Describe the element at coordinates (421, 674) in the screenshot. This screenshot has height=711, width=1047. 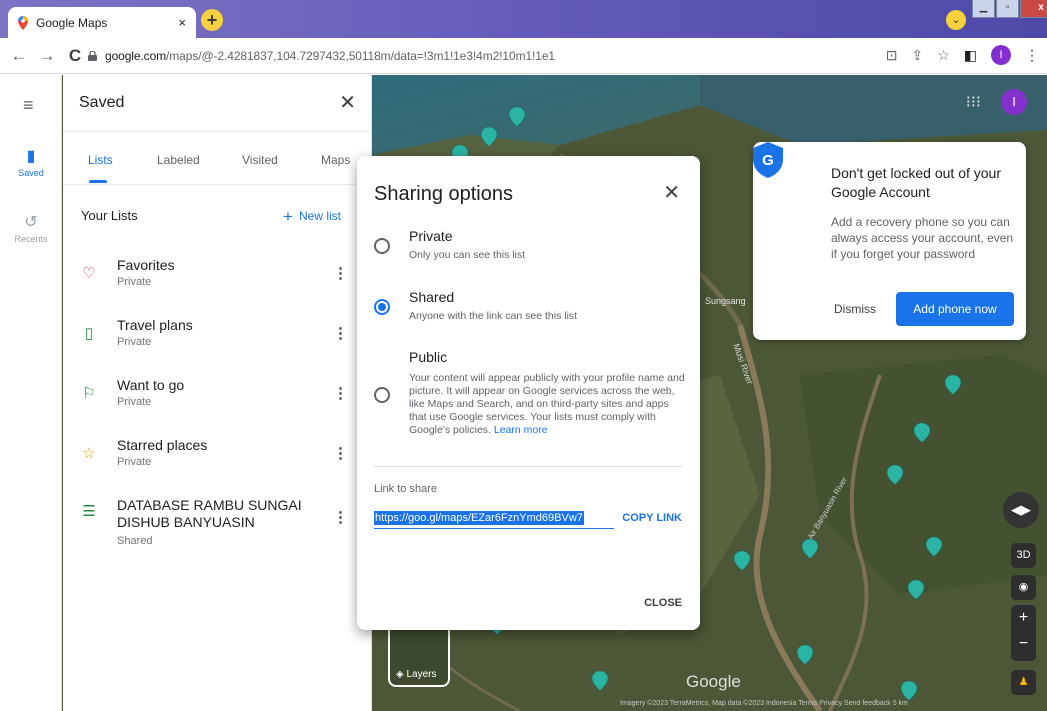
I see `layers-text: Layers` at that location.